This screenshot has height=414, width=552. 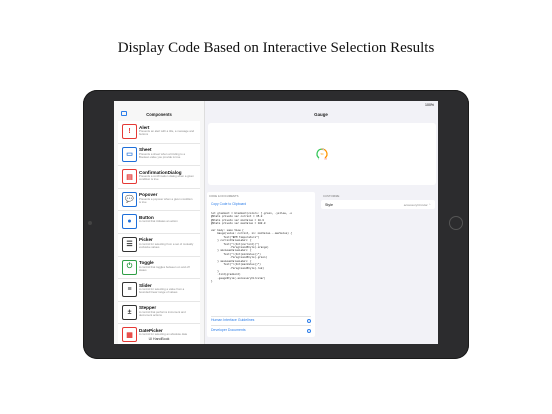 What do you see at coordinates (331, 196) in the screenshot?
I see `customize-header: CUSTOMIZE` at bounding box center [331, 196].